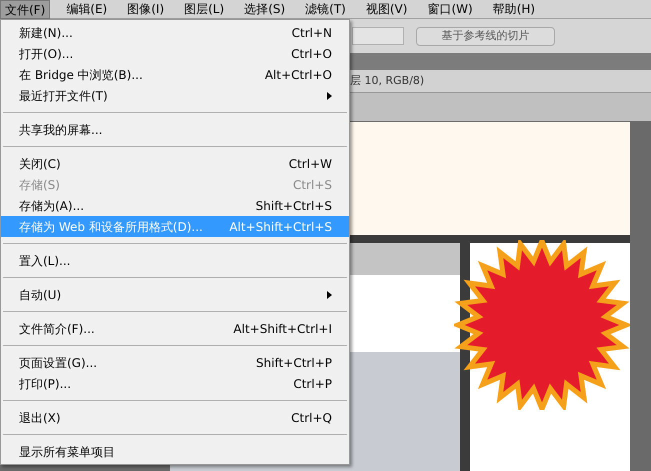  I want to click on menu-item: 显示所有菜单项目, so click(175, 451).